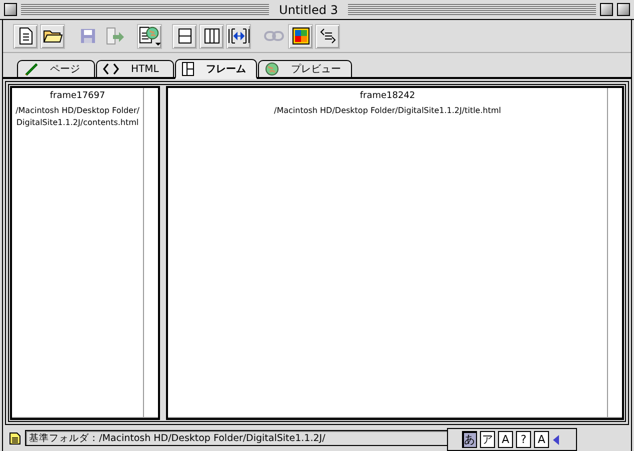 The height and width of the screenshot is (451, 634). What do you see at coordinates (387, 111) in the screenshot?
I see `frame-source-path: /Macintosh HD/Desktop Folder/DigitalSite1.1.2J/title.html` at bounding box center [387, 111].